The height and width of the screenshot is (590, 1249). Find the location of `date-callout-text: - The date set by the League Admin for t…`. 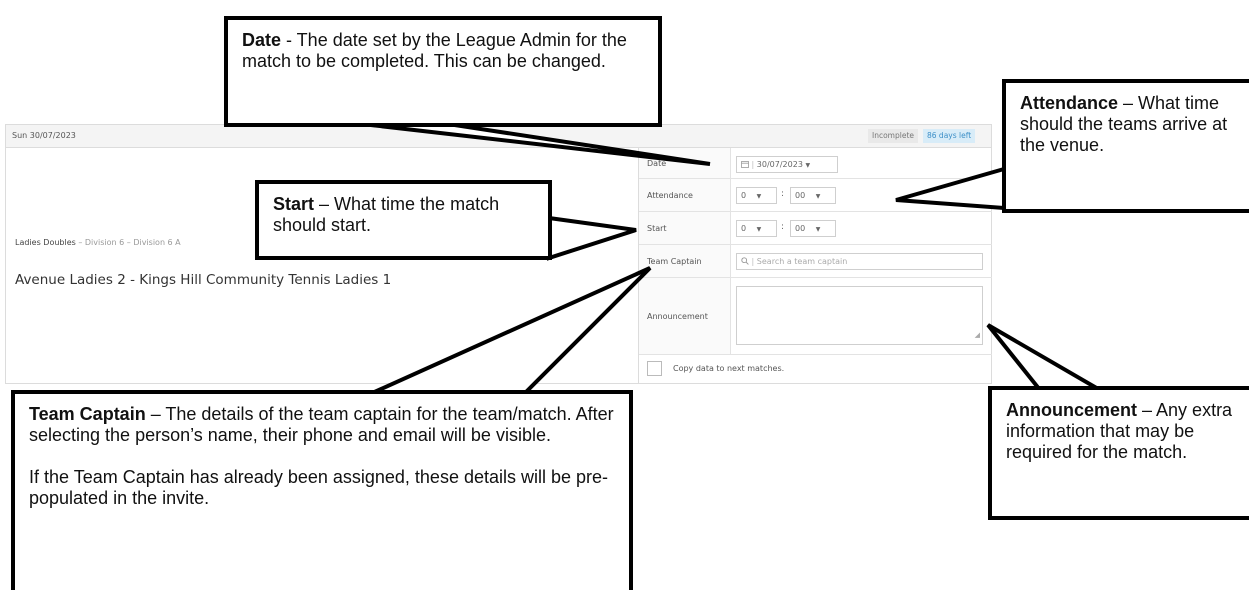

date-callout-text: - The date set by the League Admin for t… is located at coordinates (434, 50).